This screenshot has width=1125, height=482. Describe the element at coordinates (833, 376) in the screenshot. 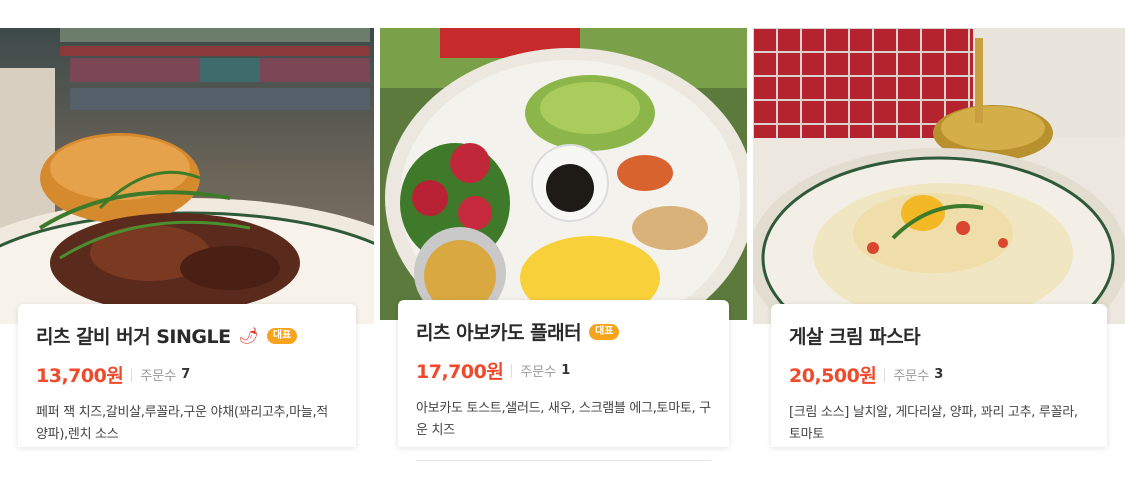

I see `menu-item-price: 20,500원` at that location.